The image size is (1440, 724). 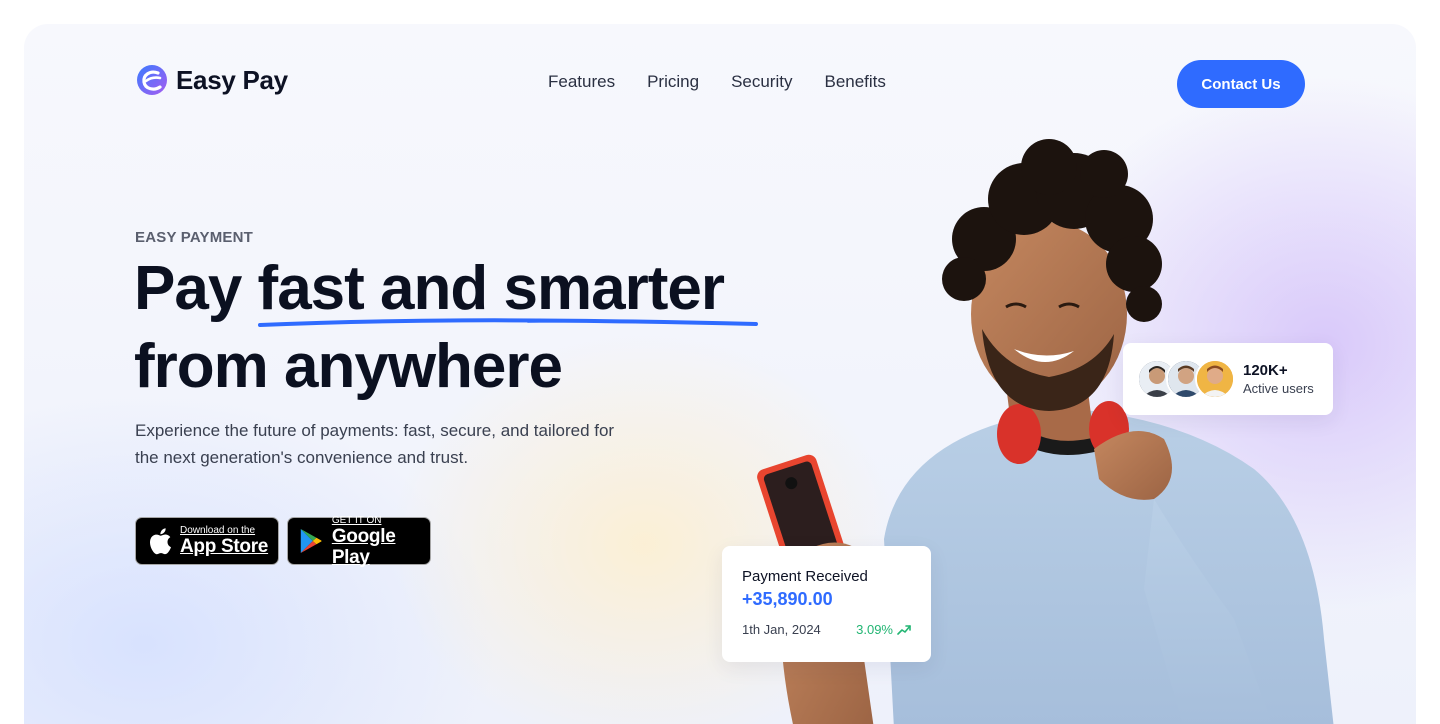 I want to click on headline-line-1: Pay fast and smarter, so click(x=446, y=289).